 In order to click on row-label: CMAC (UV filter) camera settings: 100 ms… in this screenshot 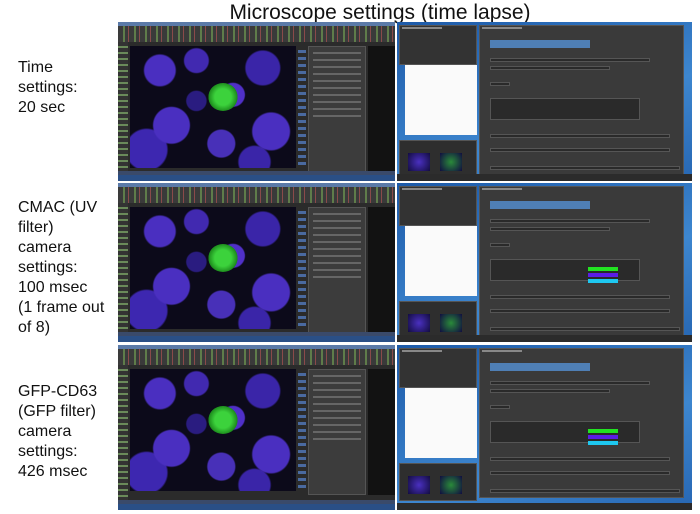, I will do `click(61, 267)`.